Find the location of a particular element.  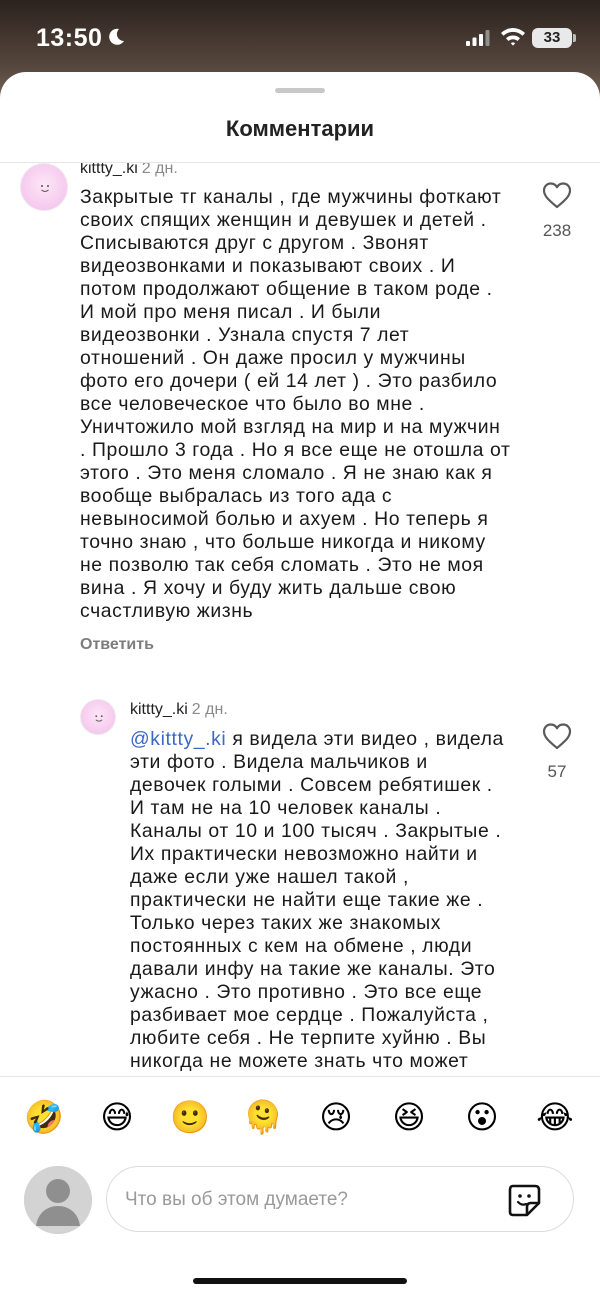

emoji-bar-divider is located at coordinates (300, 1076).